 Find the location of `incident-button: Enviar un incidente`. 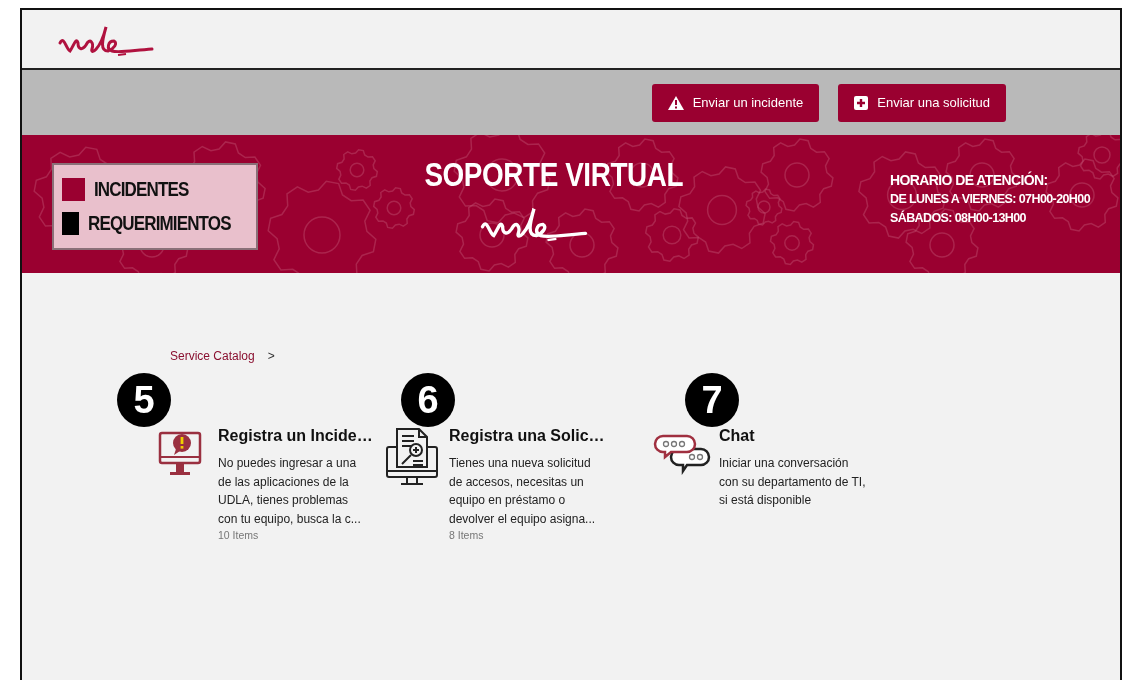

incident-button: Enviar un incidente is located at coordinates (735, 102).